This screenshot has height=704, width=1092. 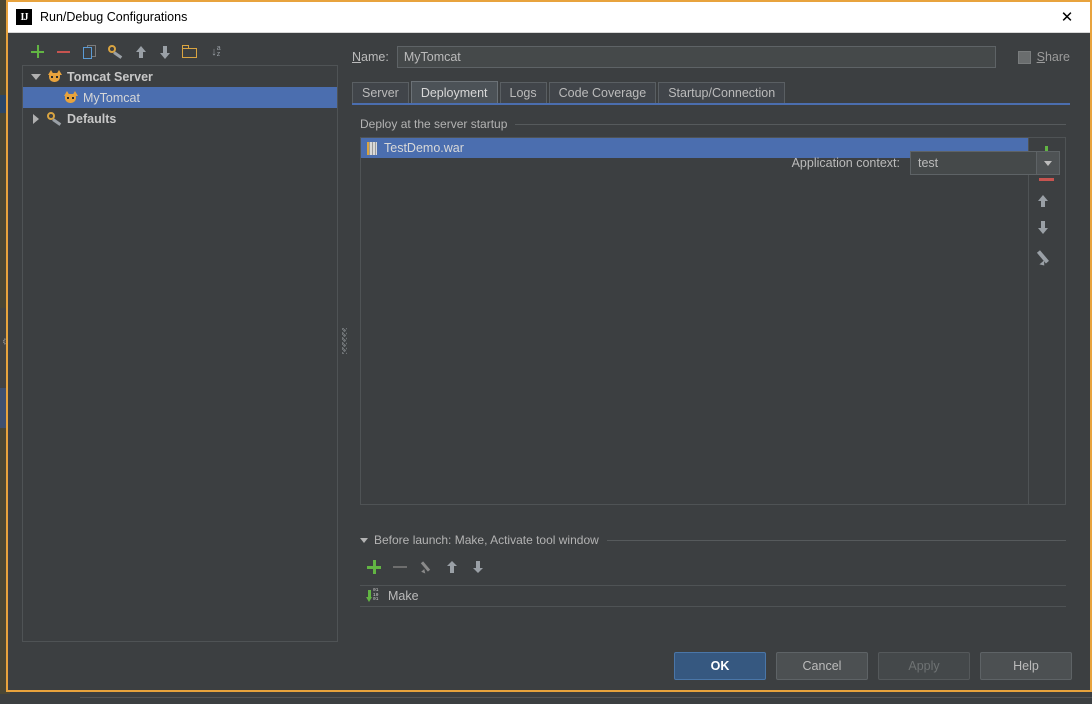 I want to click on application-context-combobox: test, so click(x=985, y=163).